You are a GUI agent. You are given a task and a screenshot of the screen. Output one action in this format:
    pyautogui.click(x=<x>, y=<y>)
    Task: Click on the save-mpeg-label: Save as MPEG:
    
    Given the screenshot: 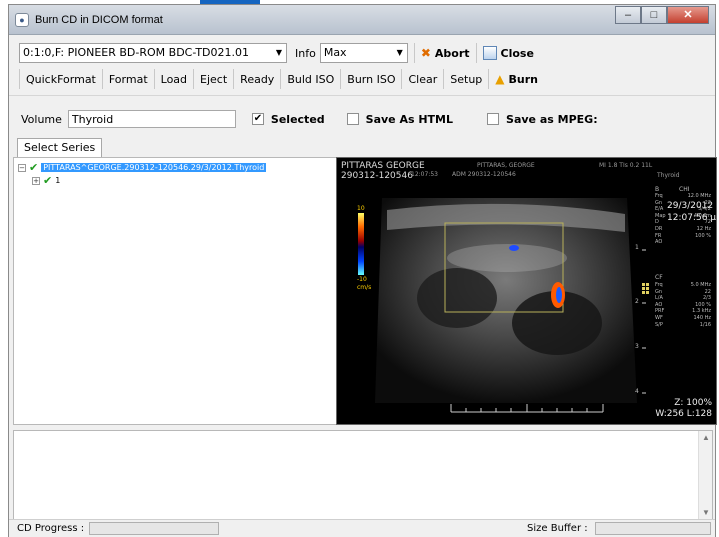 What is the action you would take?
    pyautogui.click(x=552, y=119)
    